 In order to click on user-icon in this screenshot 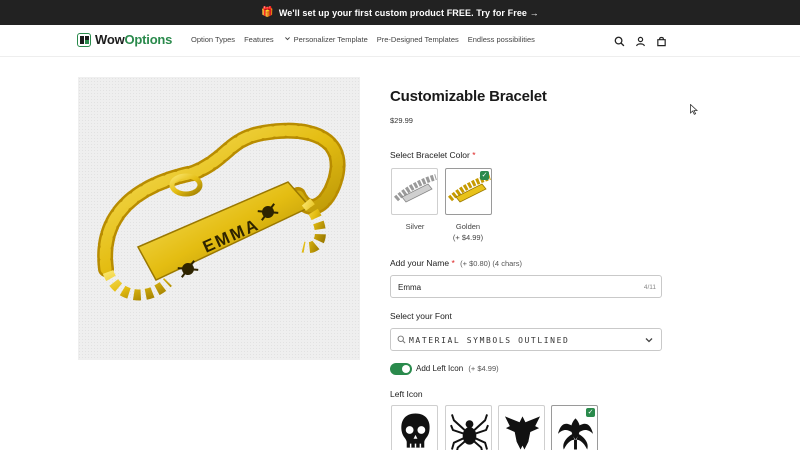, I will do `click(640, 41)`.